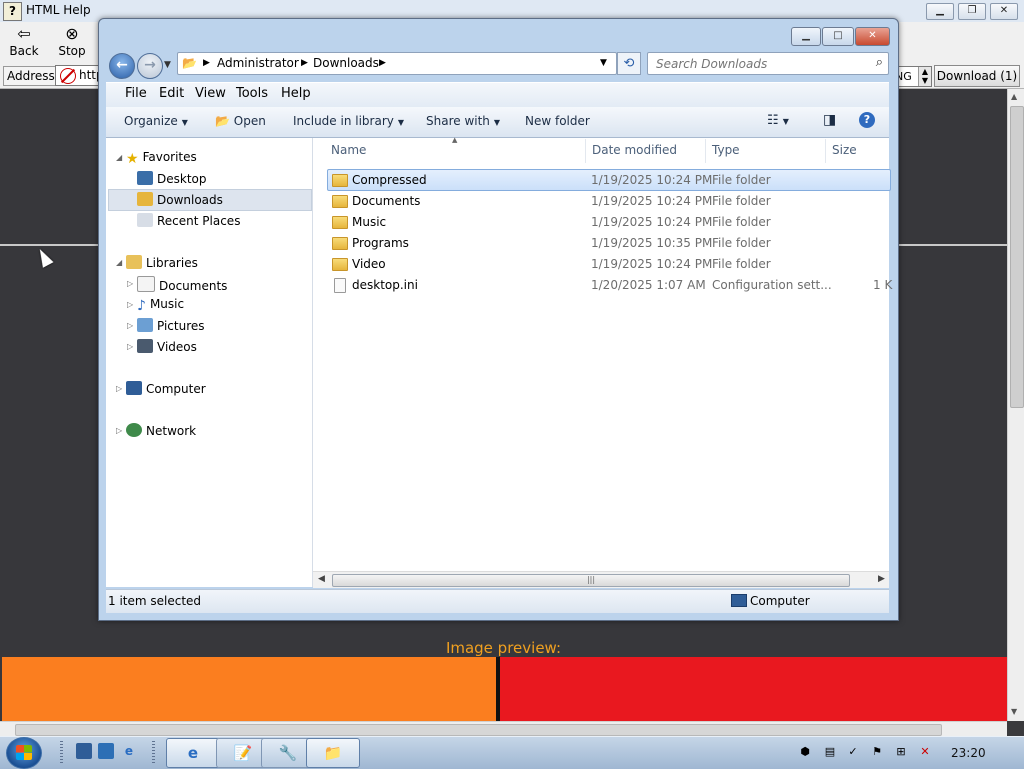 This screenshot has width=1024, height=769. What do you see at coordinates (68, 76) in the screenshot?
I see `blocked-page-icon` at bounding box center [68, 76].